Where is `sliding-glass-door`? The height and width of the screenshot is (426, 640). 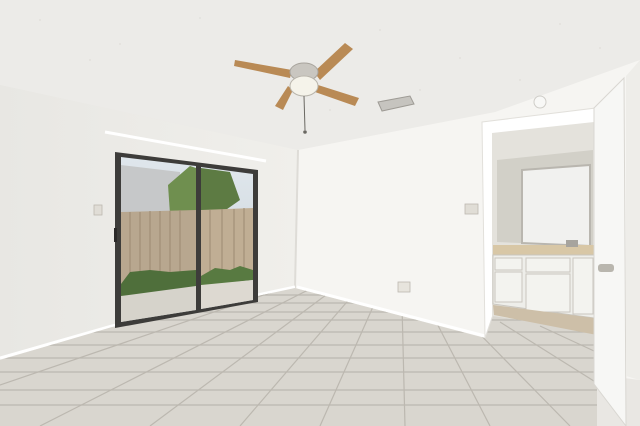 sliding-glass-door is located at coordinates (186, 240).